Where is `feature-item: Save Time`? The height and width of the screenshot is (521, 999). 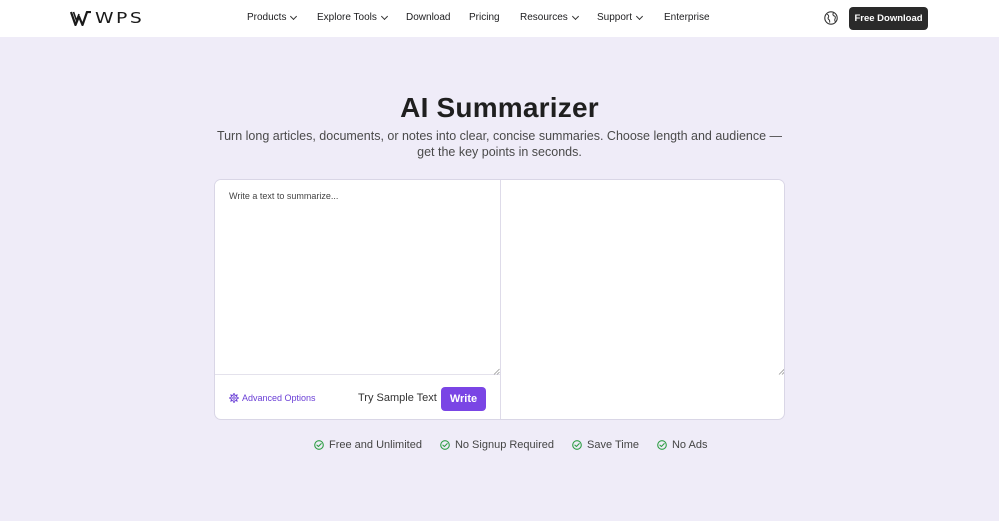
feature-item: Save Time is located at coordinates (605, 445).